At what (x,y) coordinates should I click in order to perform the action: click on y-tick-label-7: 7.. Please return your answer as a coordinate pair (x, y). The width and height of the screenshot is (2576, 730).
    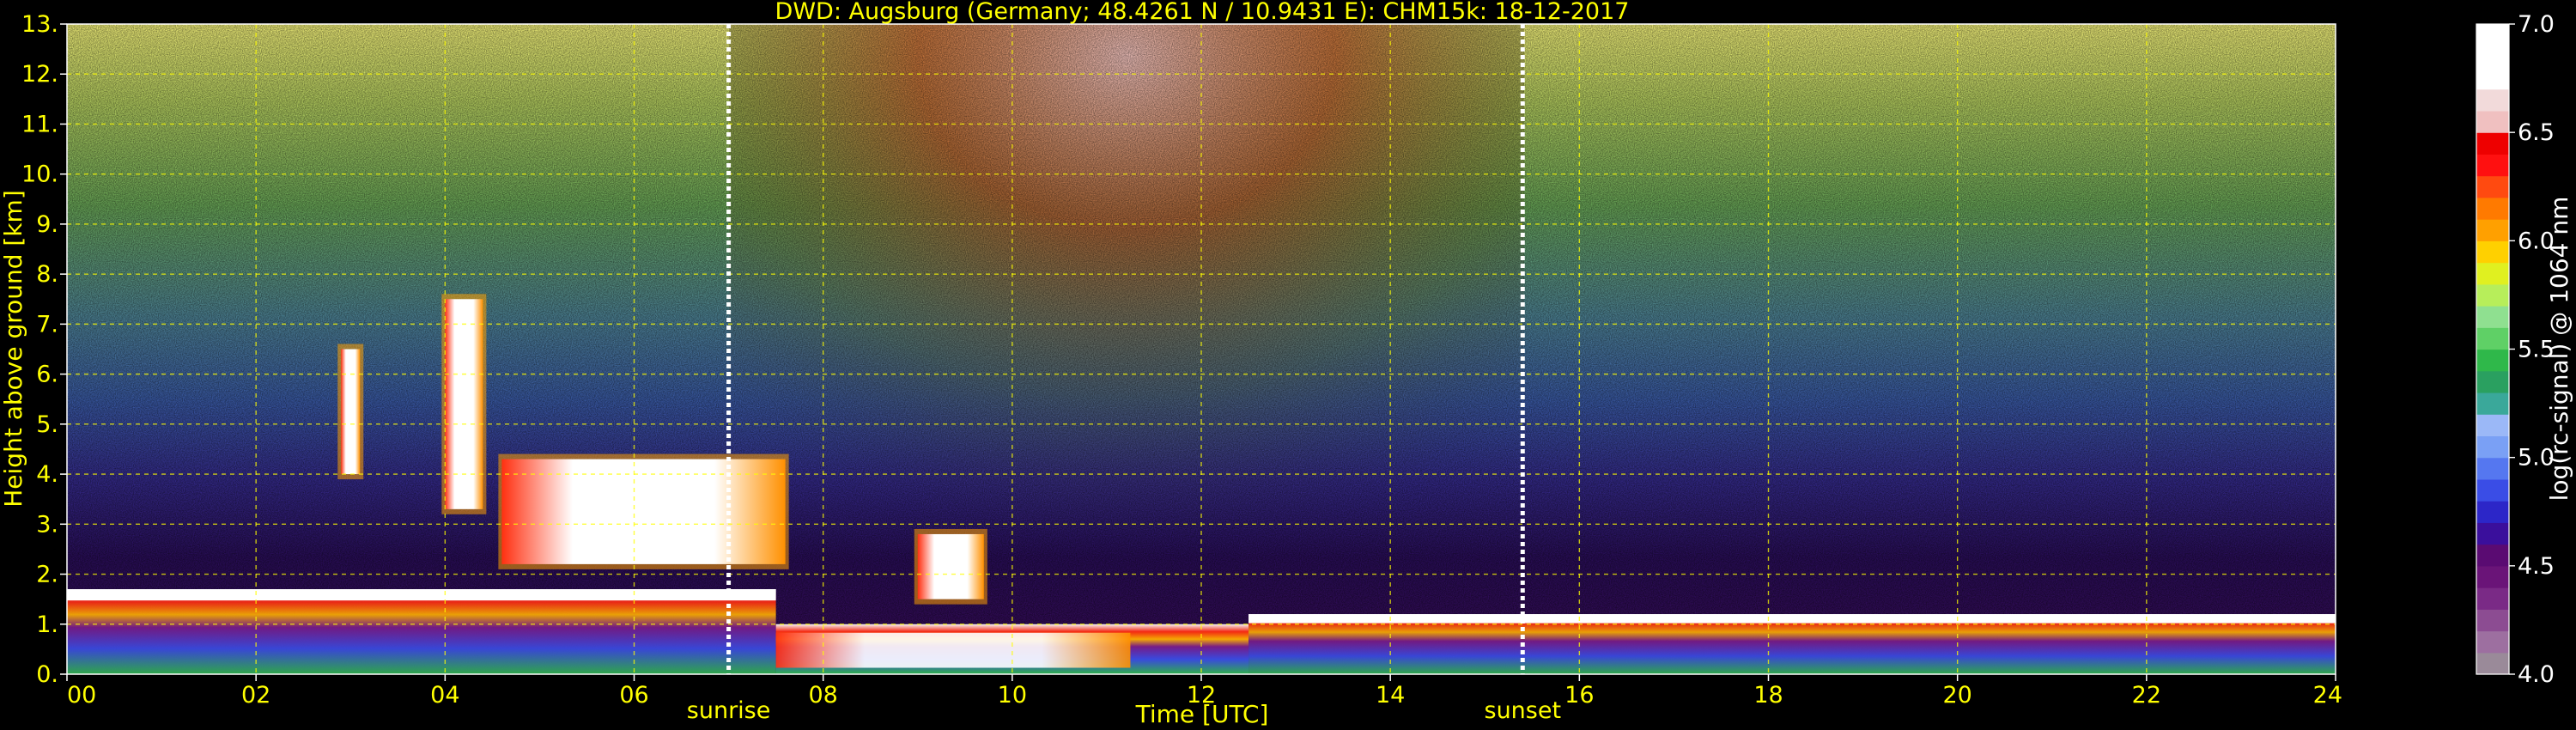
    Looking at the image, I should click on (47, 324).